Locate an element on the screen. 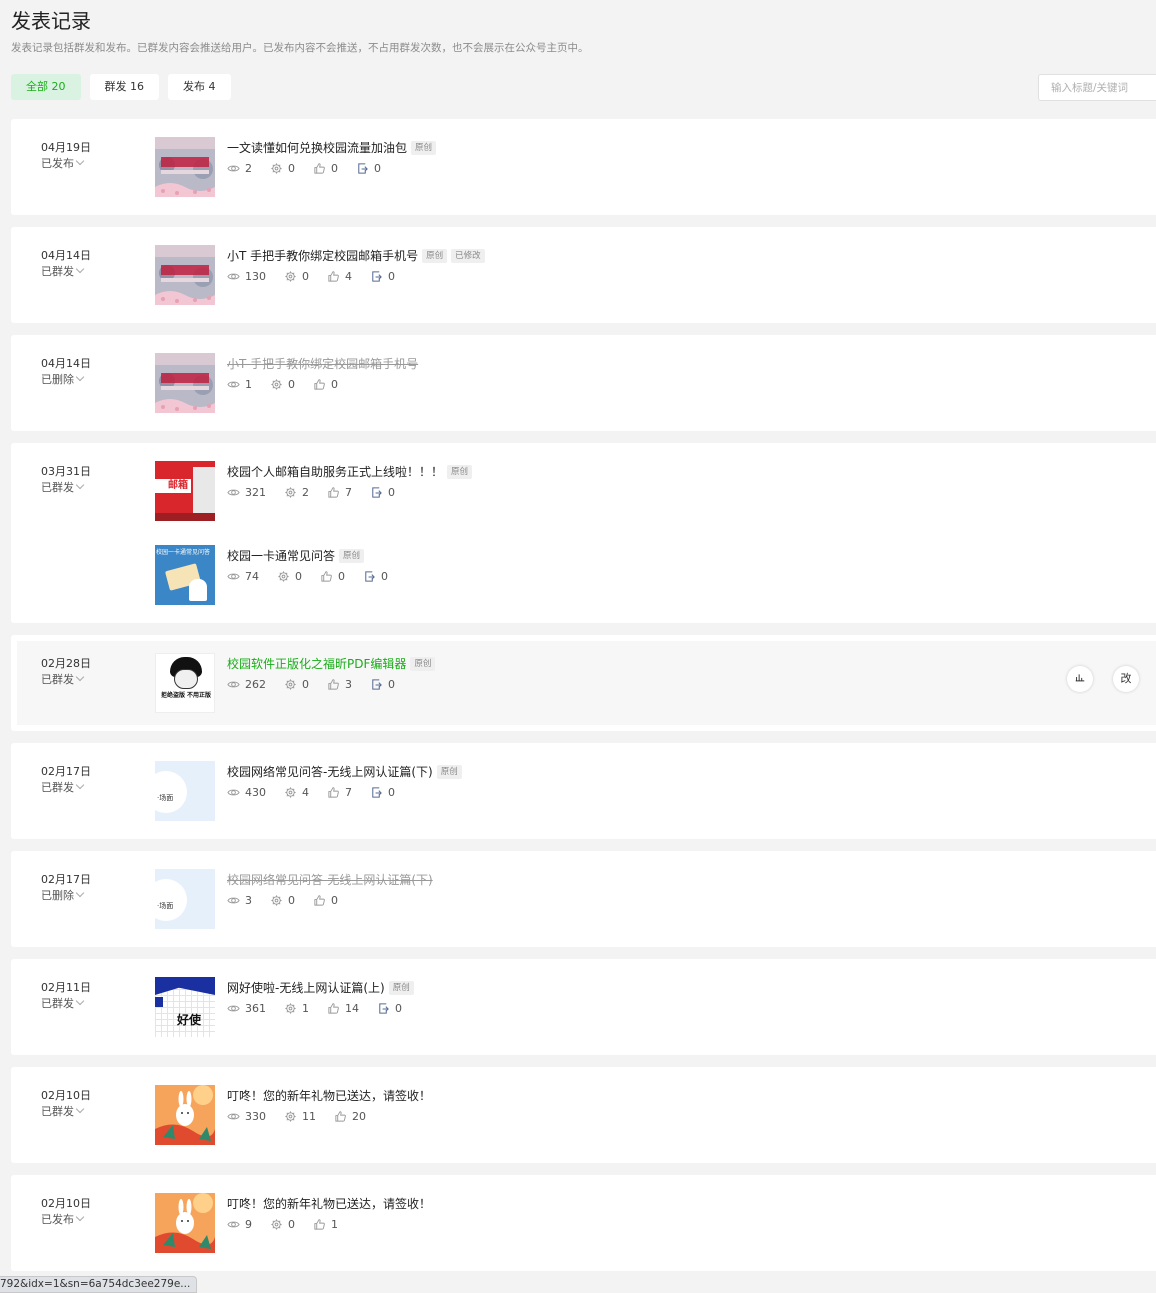 The image size is (1156, 1293). view-count: 9 is located at coordinates (239, 1224).